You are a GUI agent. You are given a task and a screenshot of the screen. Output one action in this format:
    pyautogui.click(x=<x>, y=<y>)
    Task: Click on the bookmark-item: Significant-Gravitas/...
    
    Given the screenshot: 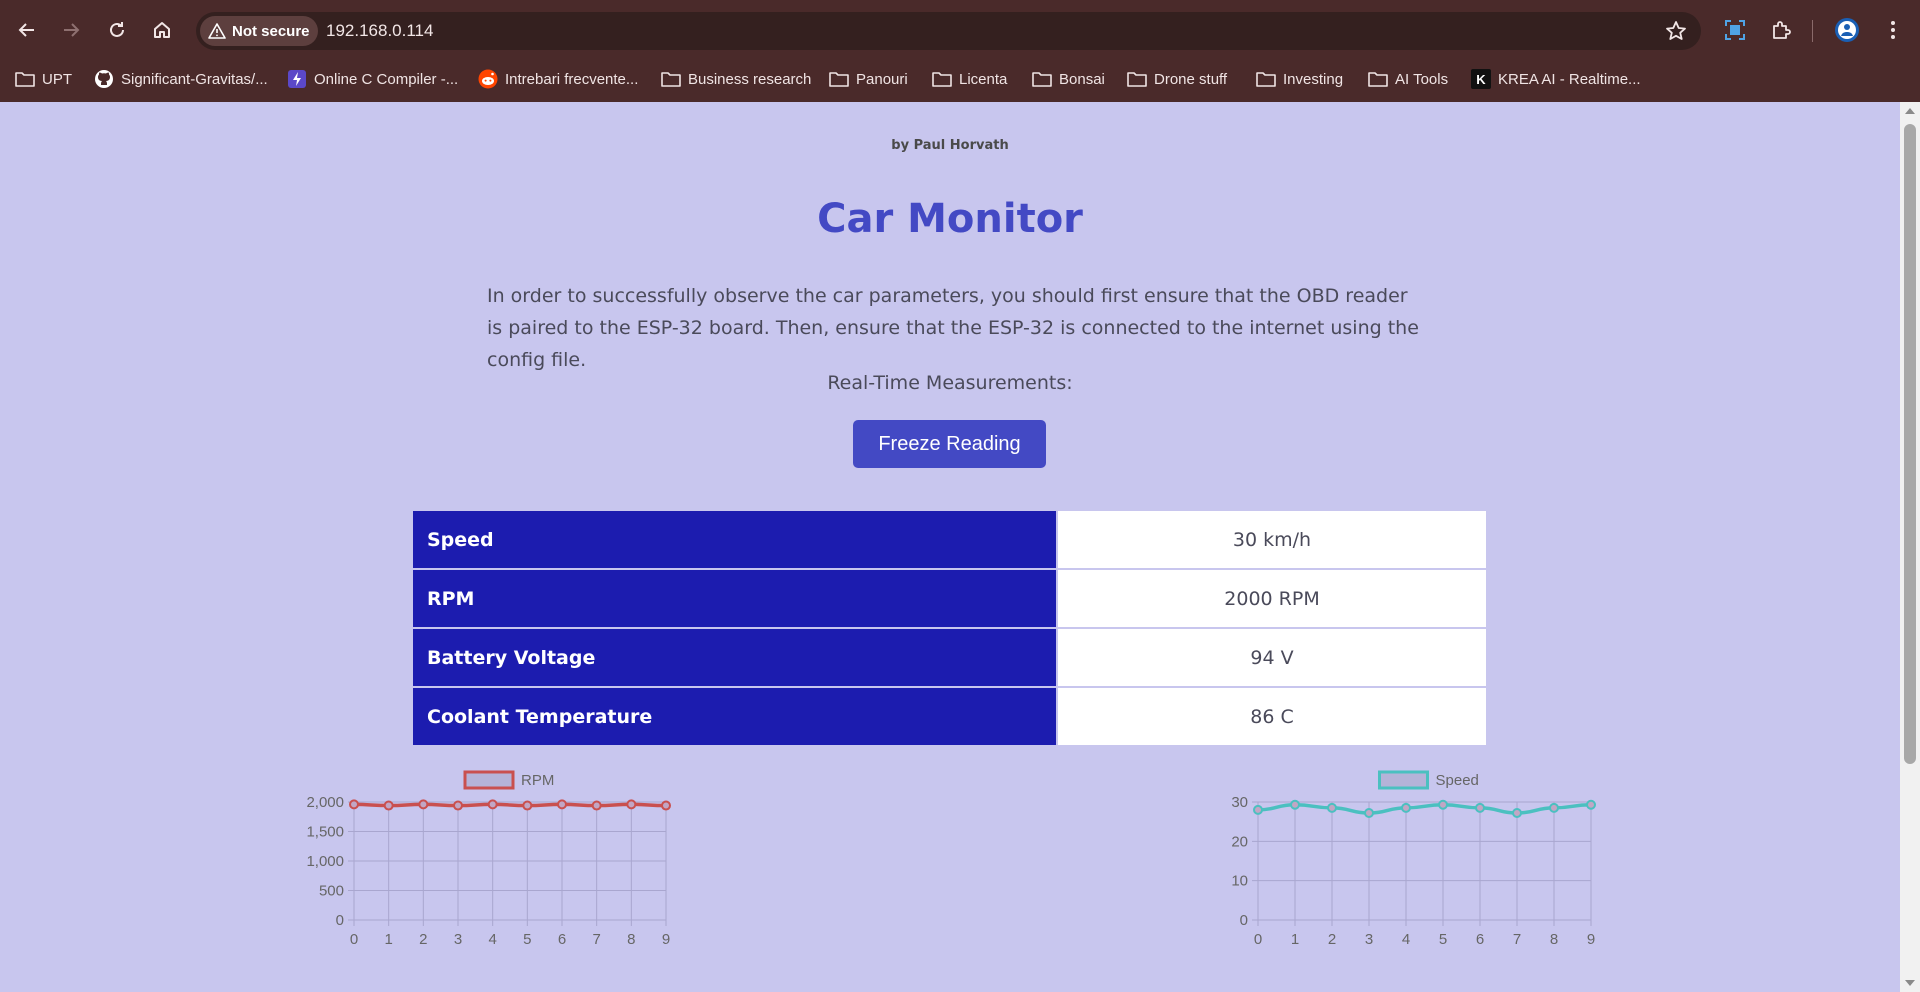 What is the action you would take?
    pyautogui.click(x=181, y=79)
    